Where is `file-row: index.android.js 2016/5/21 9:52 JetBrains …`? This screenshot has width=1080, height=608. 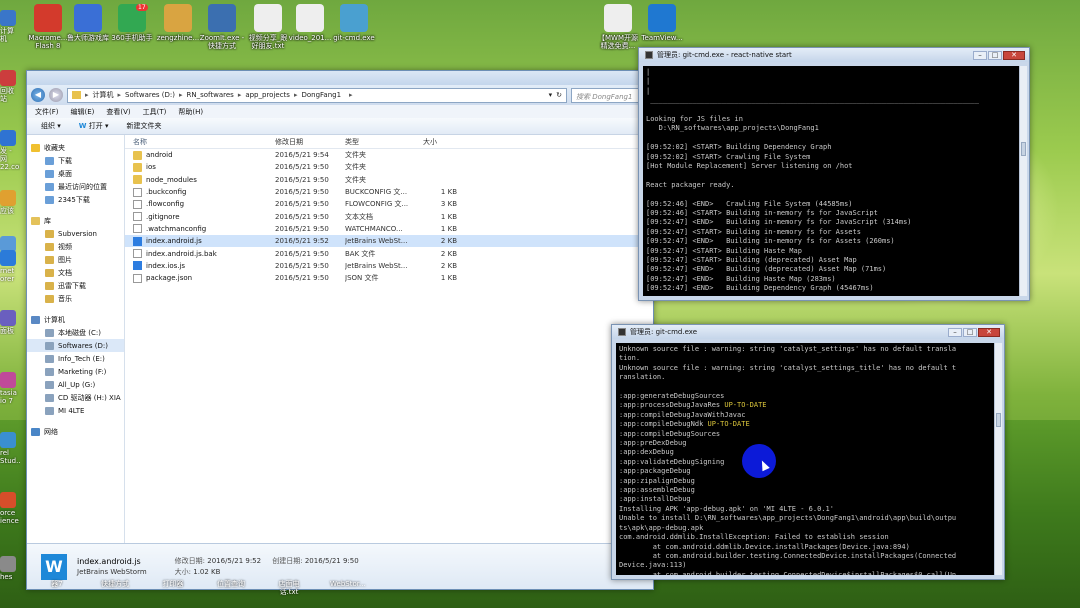 file-row: index.android.js 2016/5/21 9:52 JetBrains … is located at coordinates (389, 241).